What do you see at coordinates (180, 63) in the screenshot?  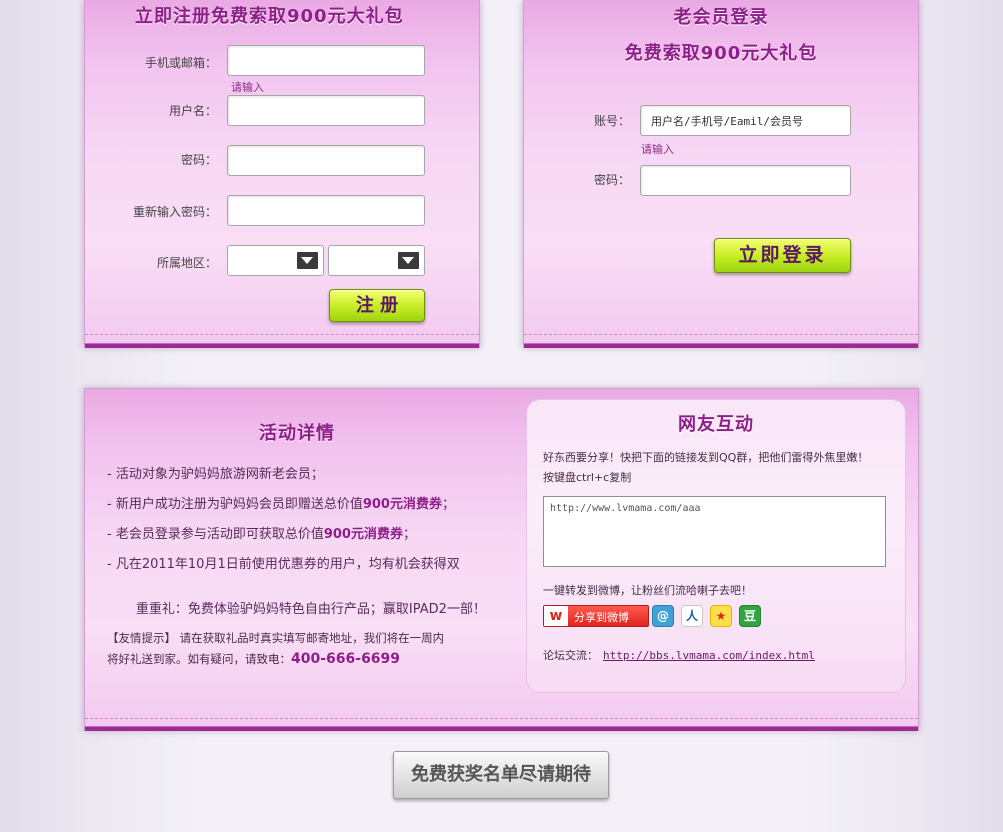 I see `phone-label: 手机或邮箱：` at bounding box center [180, 63].